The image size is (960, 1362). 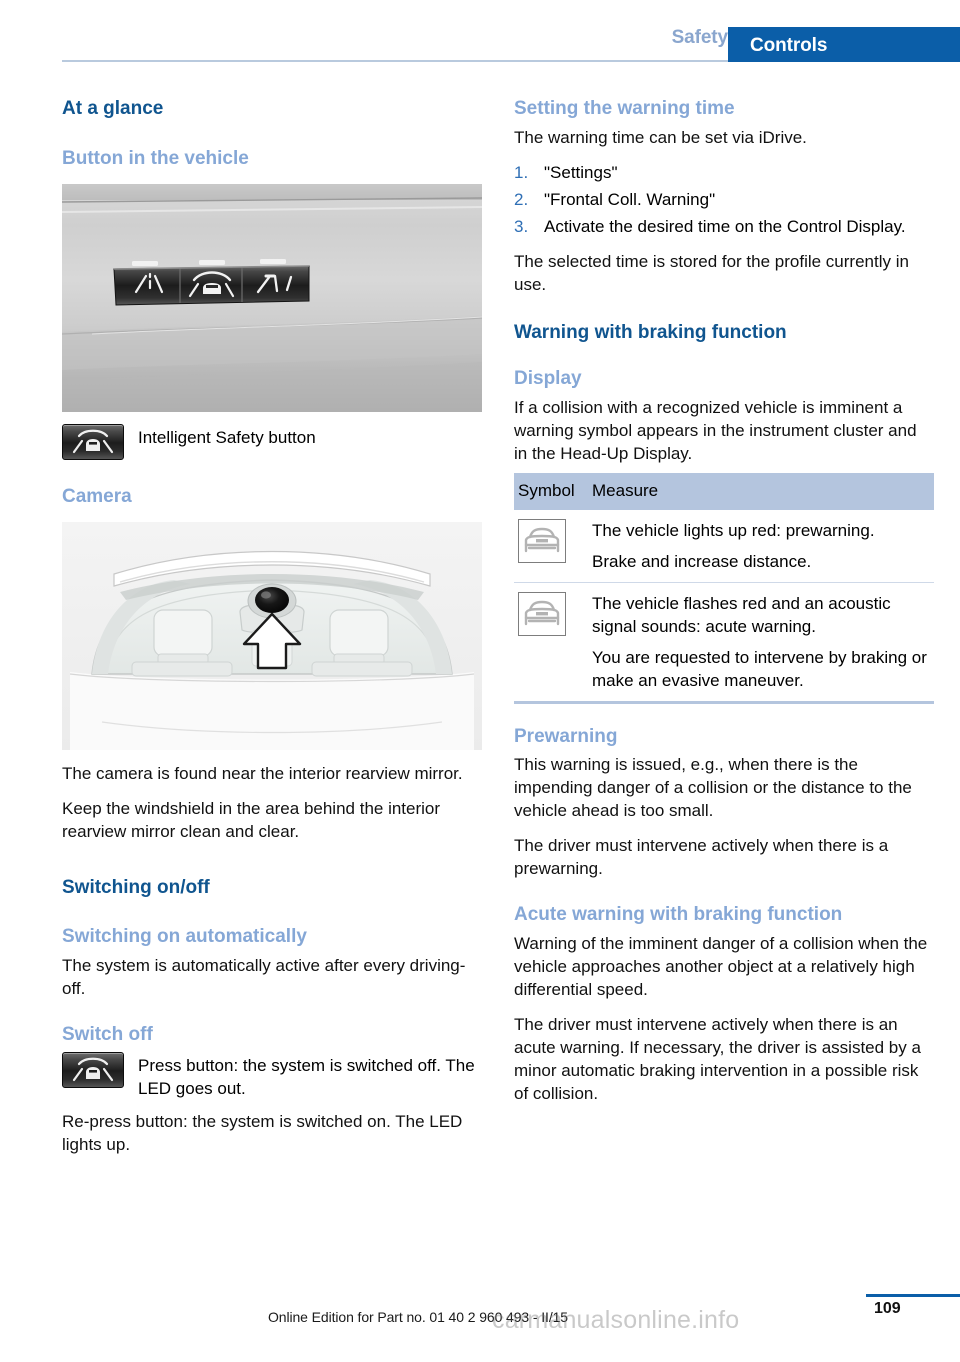 I want to click on list-item: 1. "Settings", so click(x=724, y=172).